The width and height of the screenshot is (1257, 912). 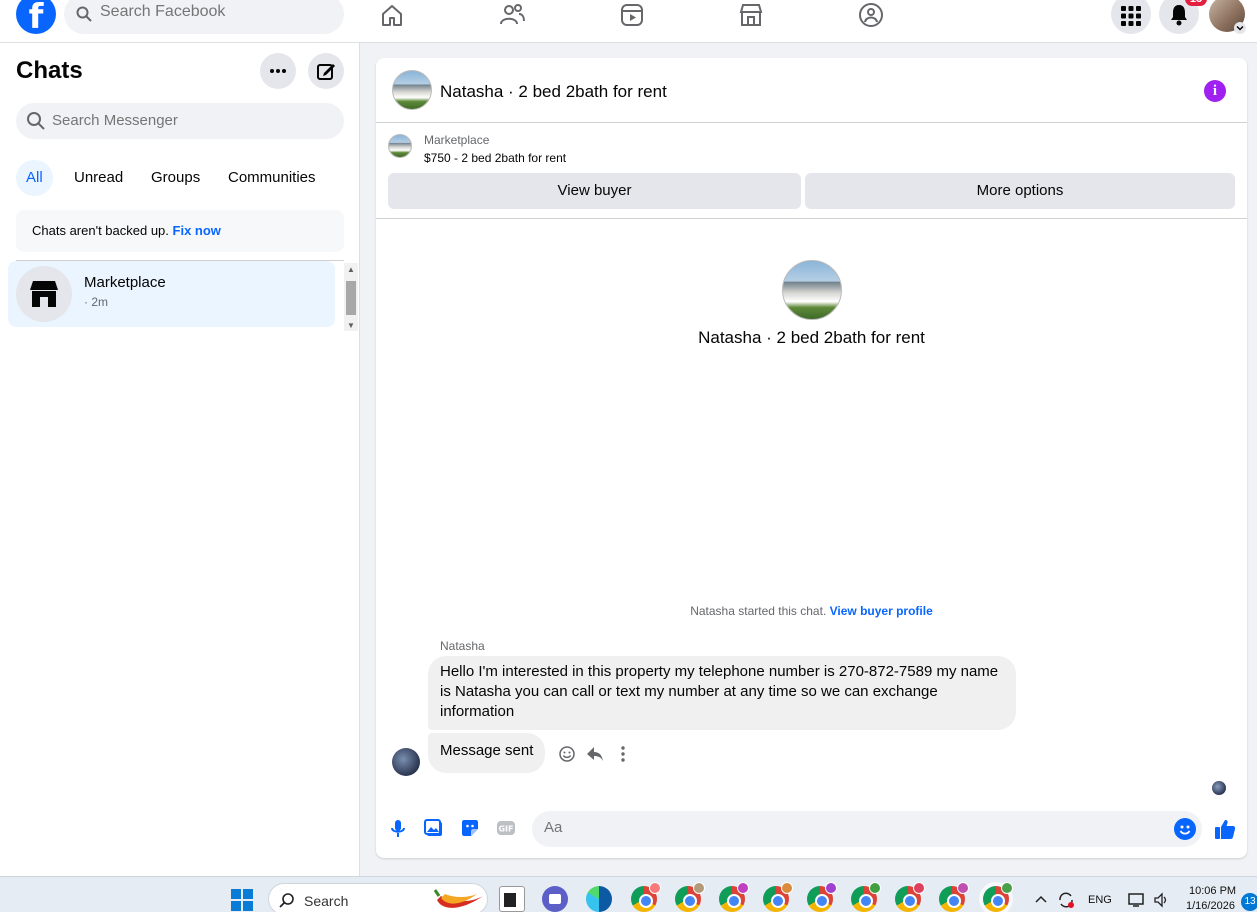 I want to click on friends-icon, so click(x=512, y=15).